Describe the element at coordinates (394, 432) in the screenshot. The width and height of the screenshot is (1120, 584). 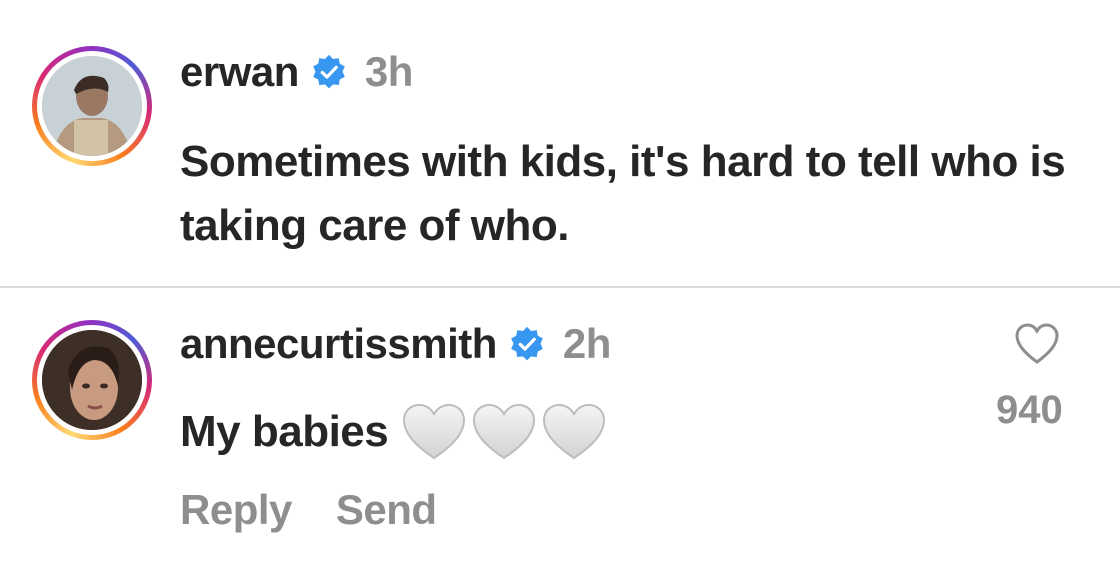
I see `comment-text-row: My babies` at that location.